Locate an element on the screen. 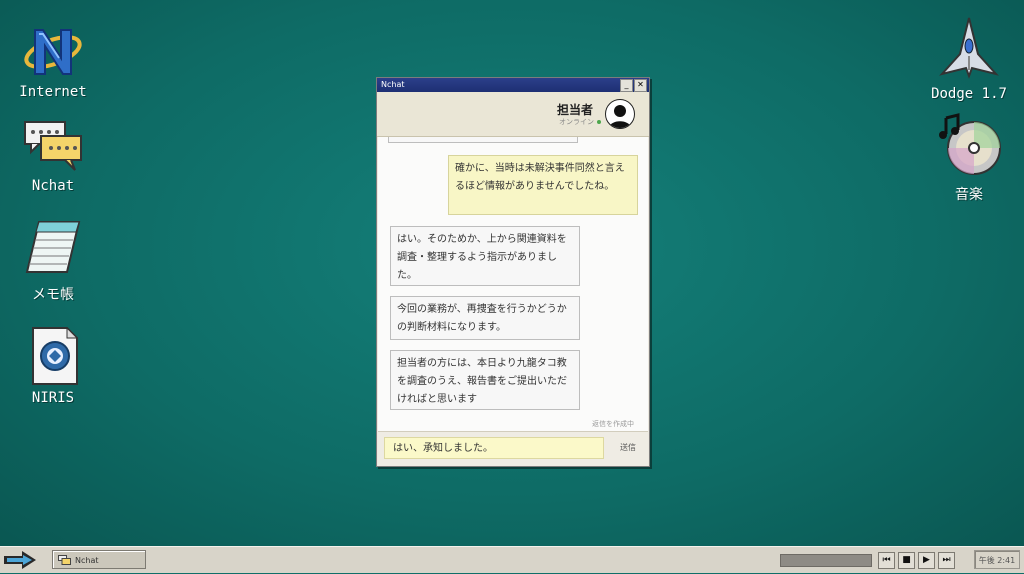 The image size is (1024, 574). desktop-icon-label: Nchat is located at coordinates (53, 186).